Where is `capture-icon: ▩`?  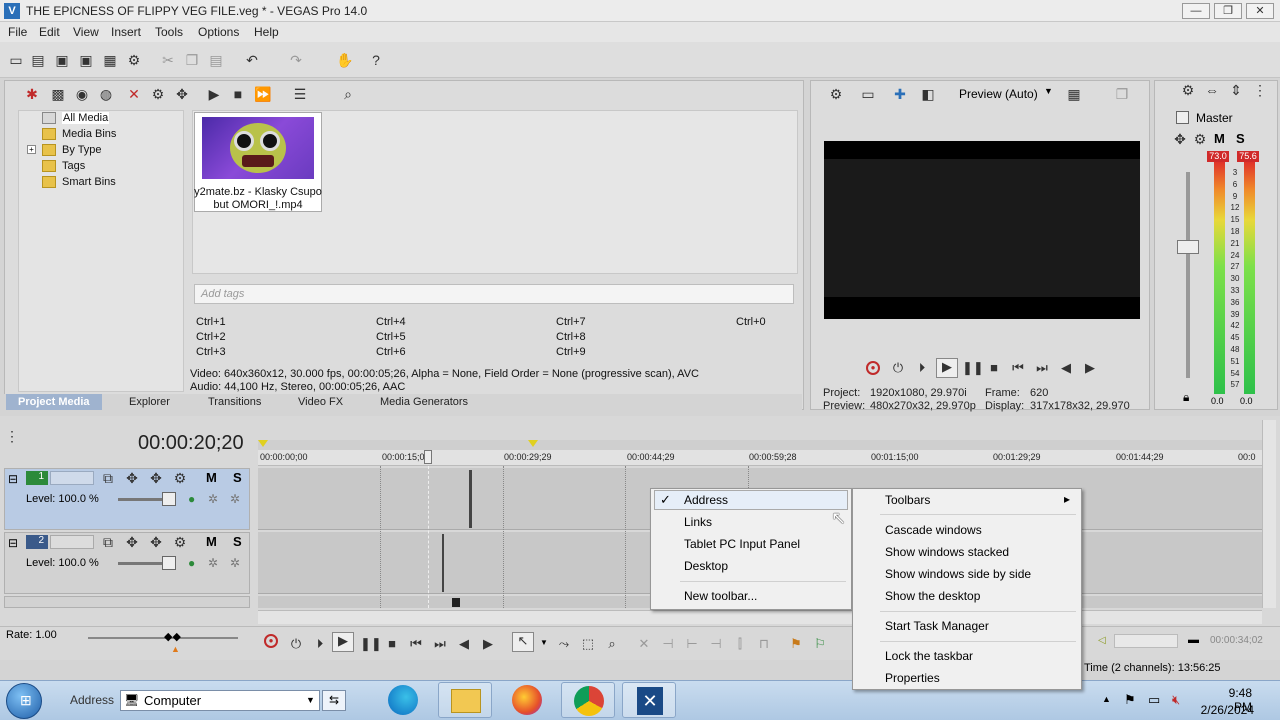
capture-icon: ▩ is located at coordinates (58, 94).